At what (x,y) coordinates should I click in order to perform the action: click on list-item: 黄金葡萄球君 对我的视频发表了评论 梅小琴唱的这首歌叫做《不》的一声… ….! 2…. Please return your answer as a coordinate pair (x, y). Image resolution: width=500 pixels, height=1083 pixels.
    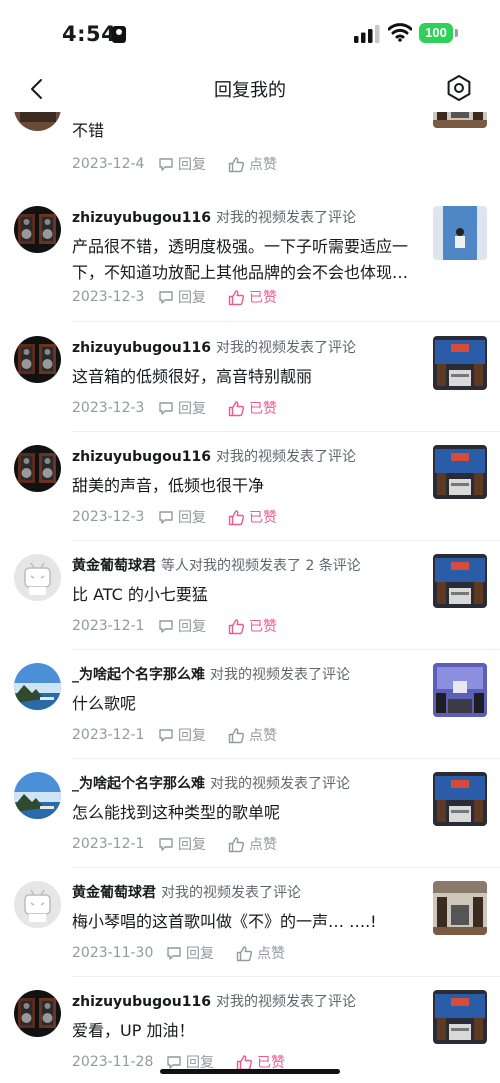
    Looking at the image, I should click on (250, 922).